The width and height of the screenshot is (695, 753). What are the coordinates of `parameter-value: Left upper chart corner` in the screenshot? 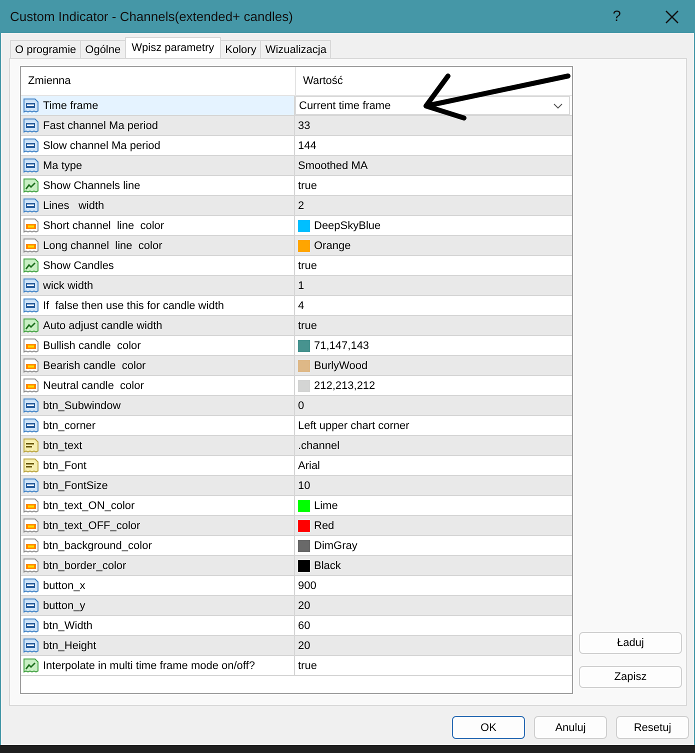 It's located at (354, 426).